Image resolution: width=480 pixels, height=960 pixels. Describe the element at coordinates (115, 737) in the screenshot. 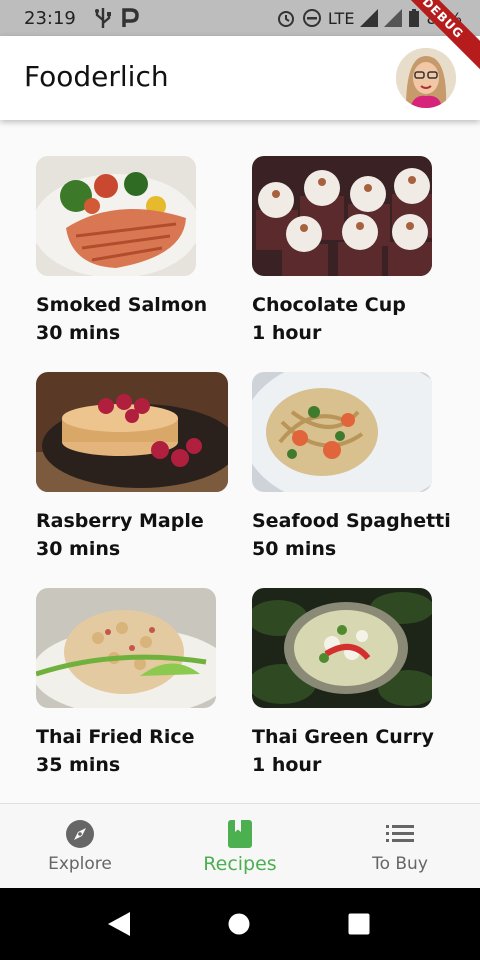

I see `recipe-name: Thai Fried Rice` at that location.